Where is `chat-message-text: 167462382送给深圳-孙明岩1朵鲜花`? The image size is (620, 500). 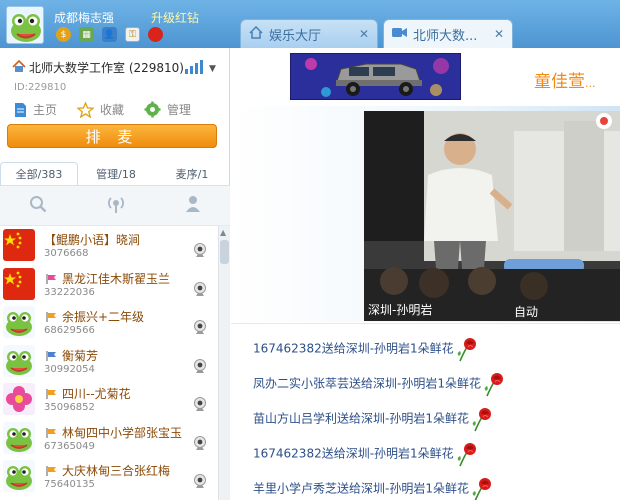
chat-message-text: 167462382送给深圳-孙明岩1朵鲜花 is located at coordinates (353, 348).